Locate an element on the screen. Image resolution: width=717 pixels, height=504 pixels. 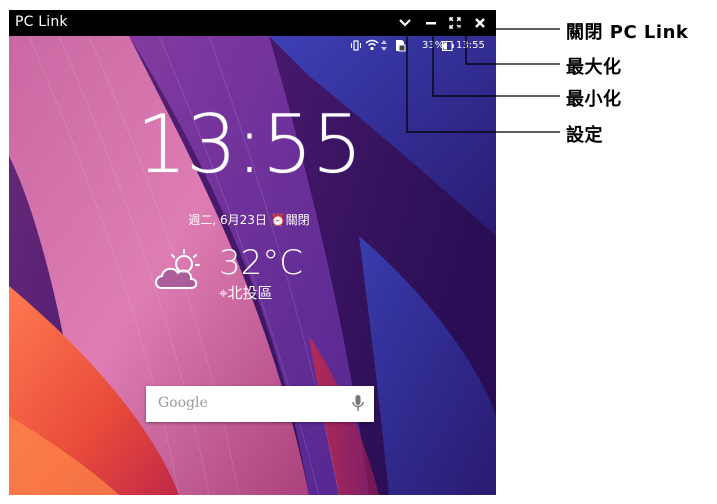
callout-settings: 設定 is located at coordinates (584, 135).